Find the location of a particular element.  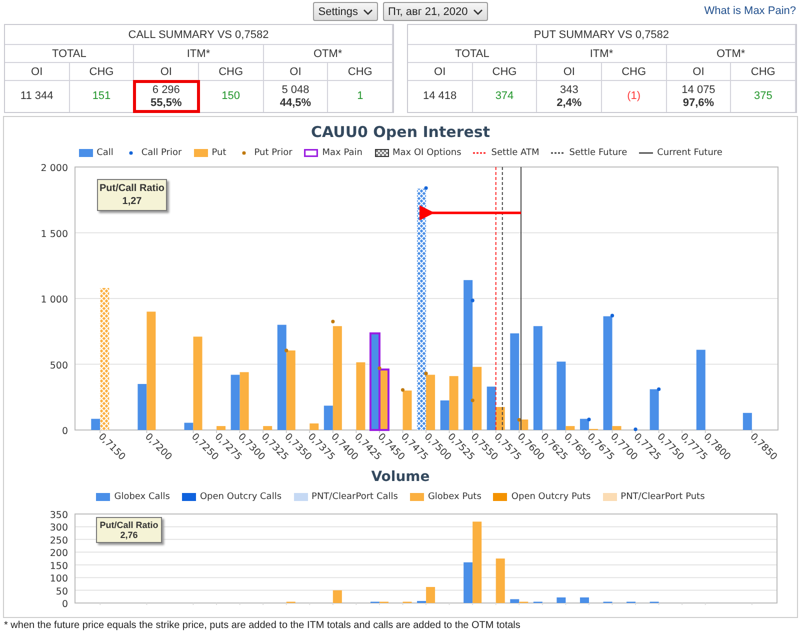

y-tick-label: 2 000 is located at coordinates (54, 168).